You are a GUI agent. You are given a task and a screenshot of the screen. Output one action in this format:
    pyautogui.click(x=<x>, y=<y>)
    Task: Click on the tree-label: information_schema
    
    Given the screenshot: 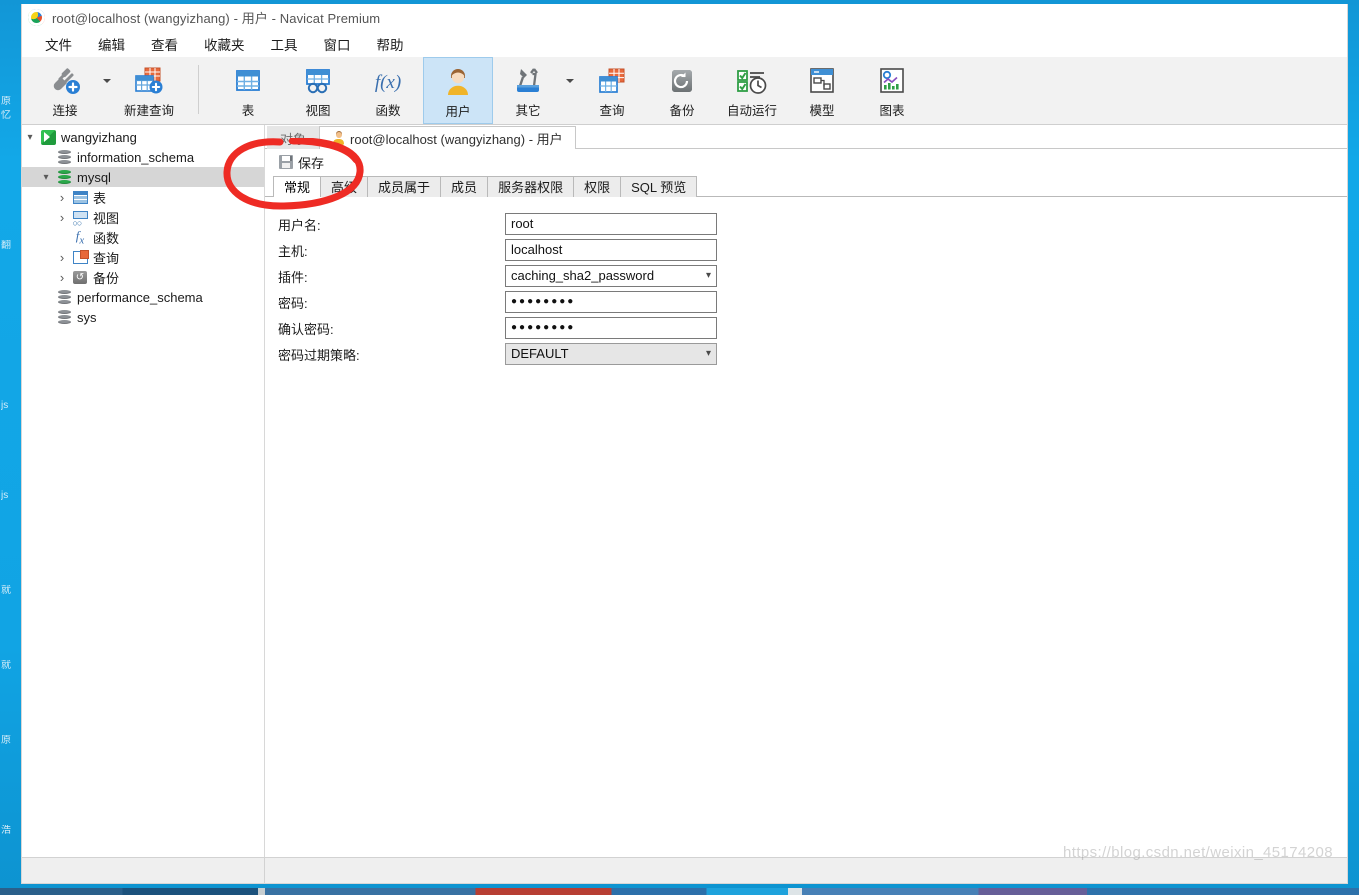 What is the action you would take?
    pyautogui.click(x=136, y=157)
    